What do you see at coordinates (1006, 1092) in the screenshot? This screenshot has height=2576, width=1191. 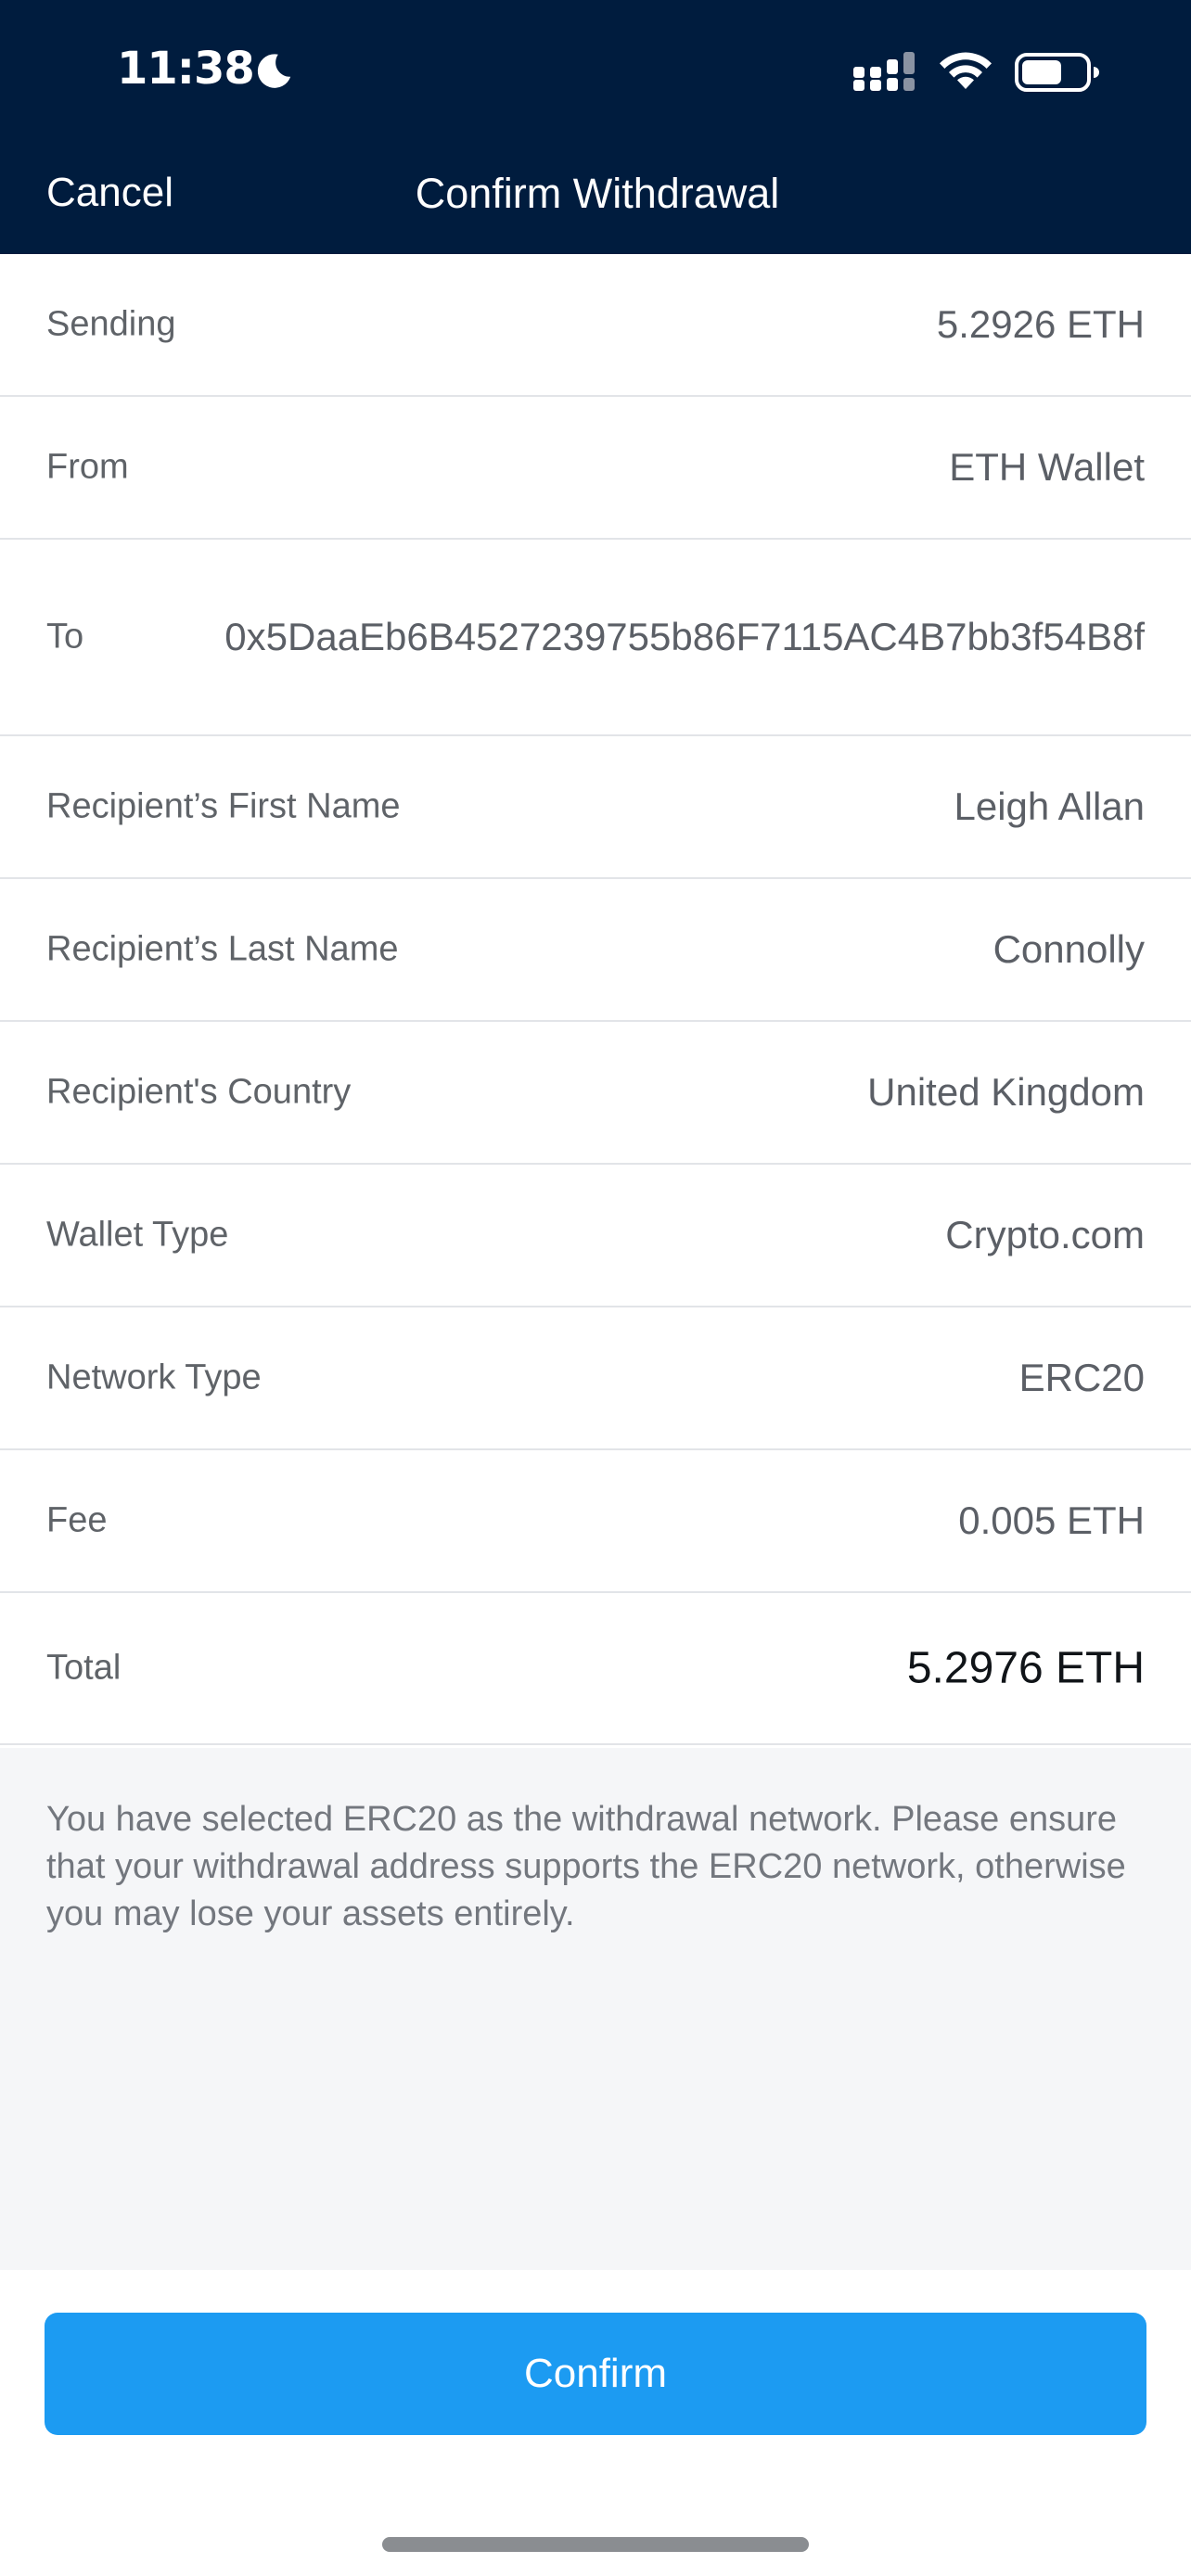 I see `row-value: United Kingdom` at bounding box center [1006, 1092].